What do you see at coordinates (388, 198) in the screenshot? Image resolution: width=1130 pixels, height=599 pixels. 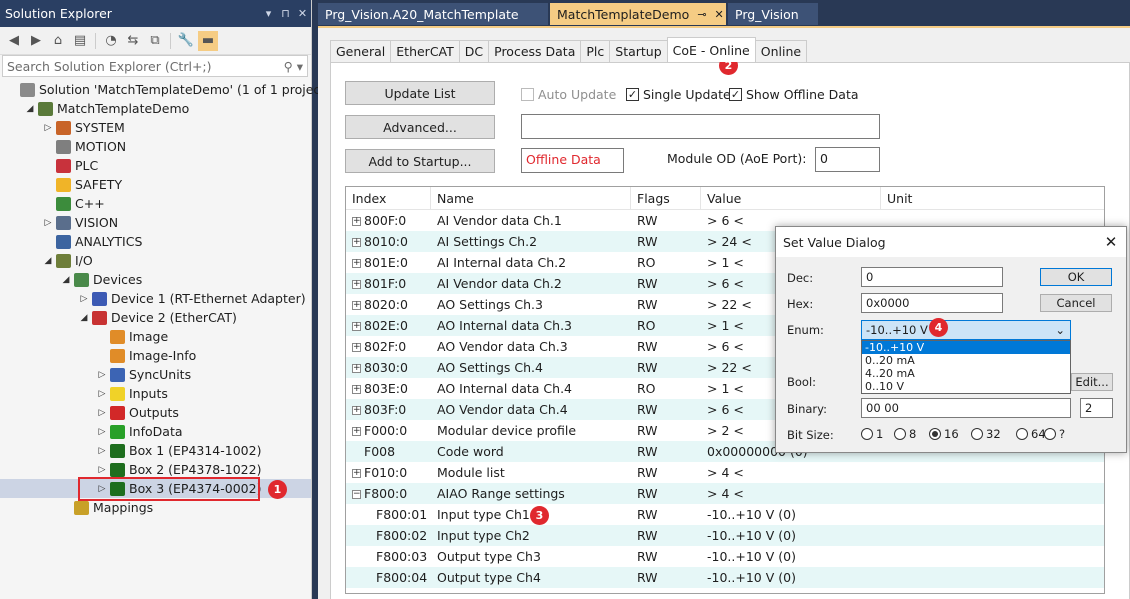 I see `column-header-index: Index` at bounding box center [388, 198].